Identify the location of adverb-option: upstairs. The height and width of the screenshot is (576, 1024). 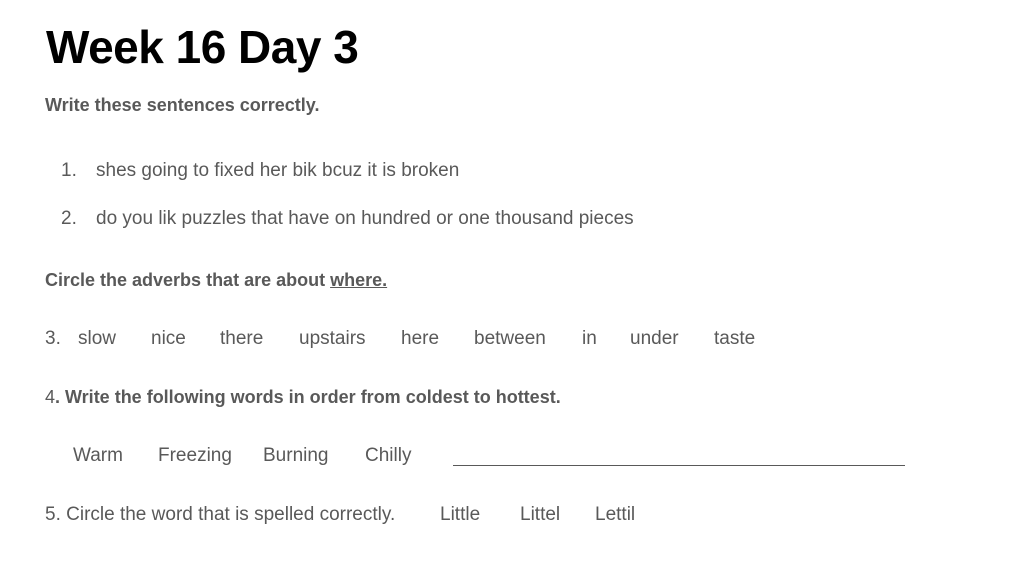
(332, 339).